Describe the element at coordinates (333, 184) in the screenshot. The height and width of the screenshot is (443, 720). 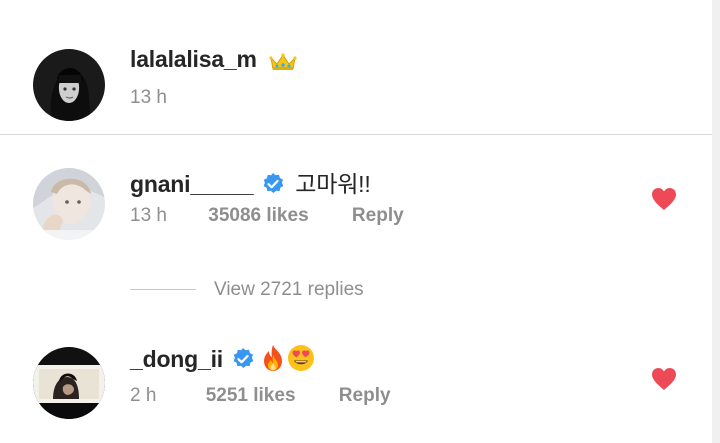
I see `comment-text: 고마워!!` at that location.